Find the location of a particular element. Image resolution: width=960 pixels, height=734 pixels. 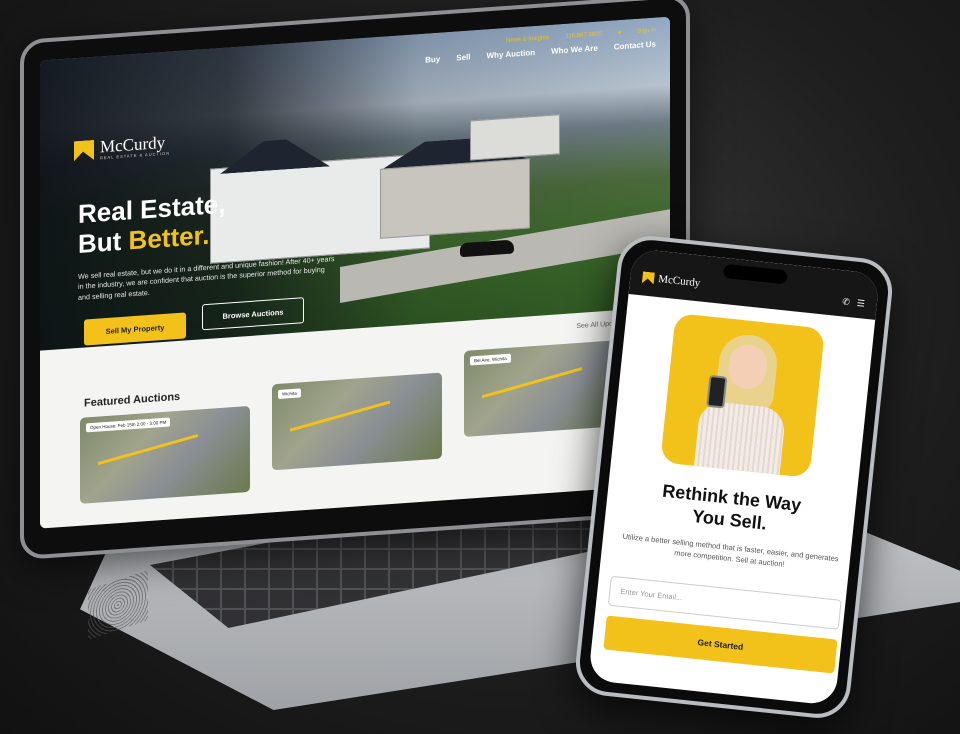

hero-portrait is located at coordinates (743, 395).